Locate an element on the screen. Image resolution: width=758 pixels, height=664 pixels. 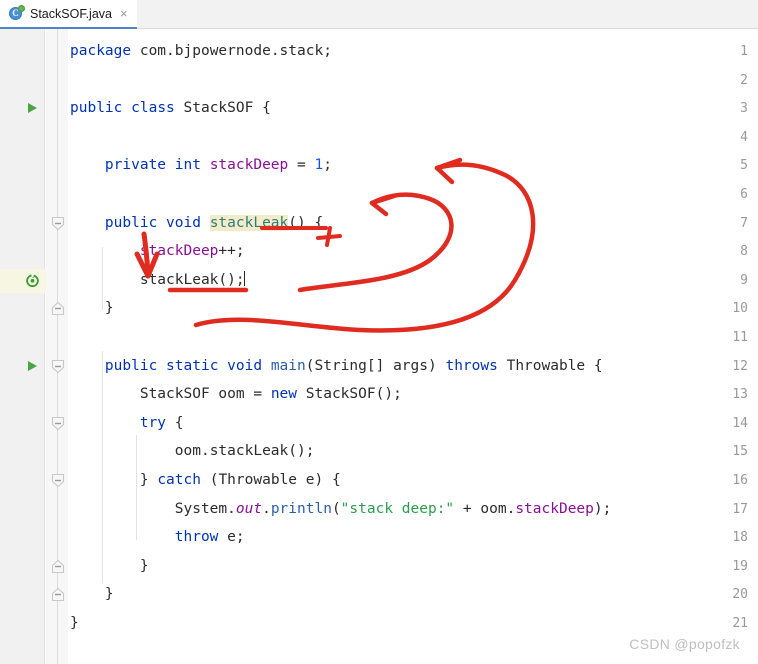
code-line: package com.bjpowernode.stack; is located at coordinates (201, 51).